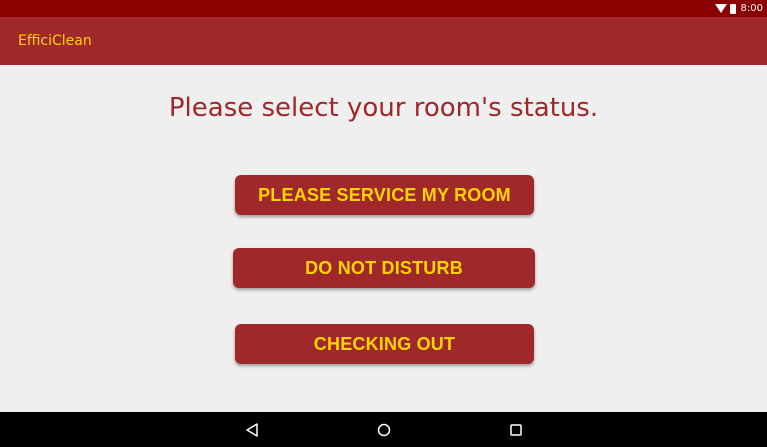  I want to click on app-title: EfficiClean, so click(55, 41).